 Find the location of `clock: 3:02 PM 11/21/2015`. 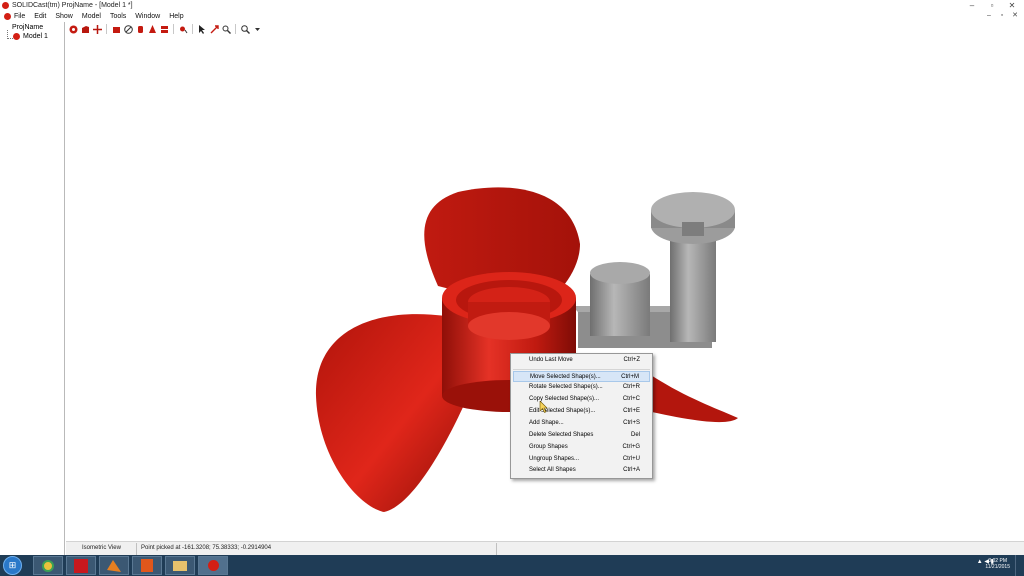

clock: 3:02 PM 11/21/2015 is located at coordinates (997, 564).